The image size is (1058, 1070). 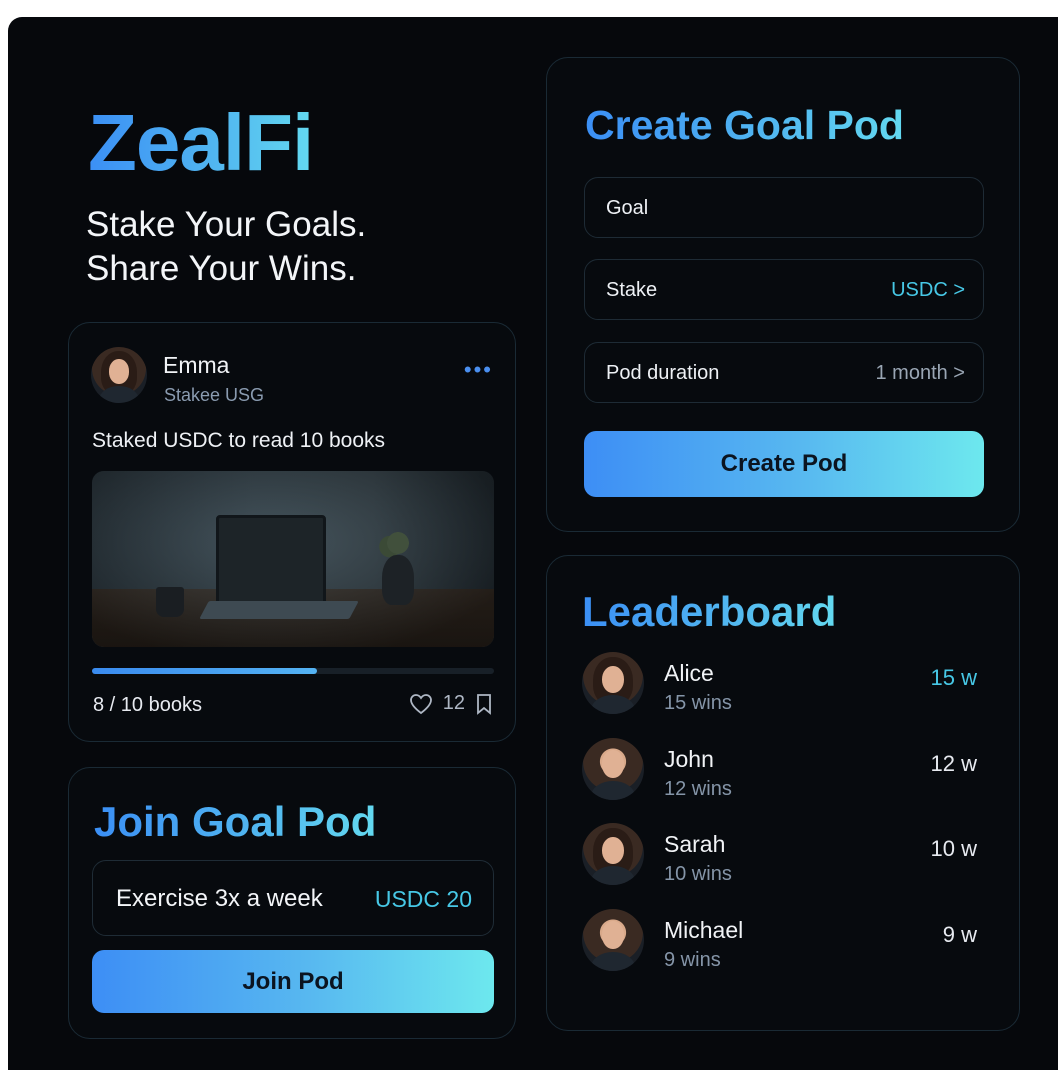 I want to click on join-pod-button: Join Pod, so click(x=293, y=981).